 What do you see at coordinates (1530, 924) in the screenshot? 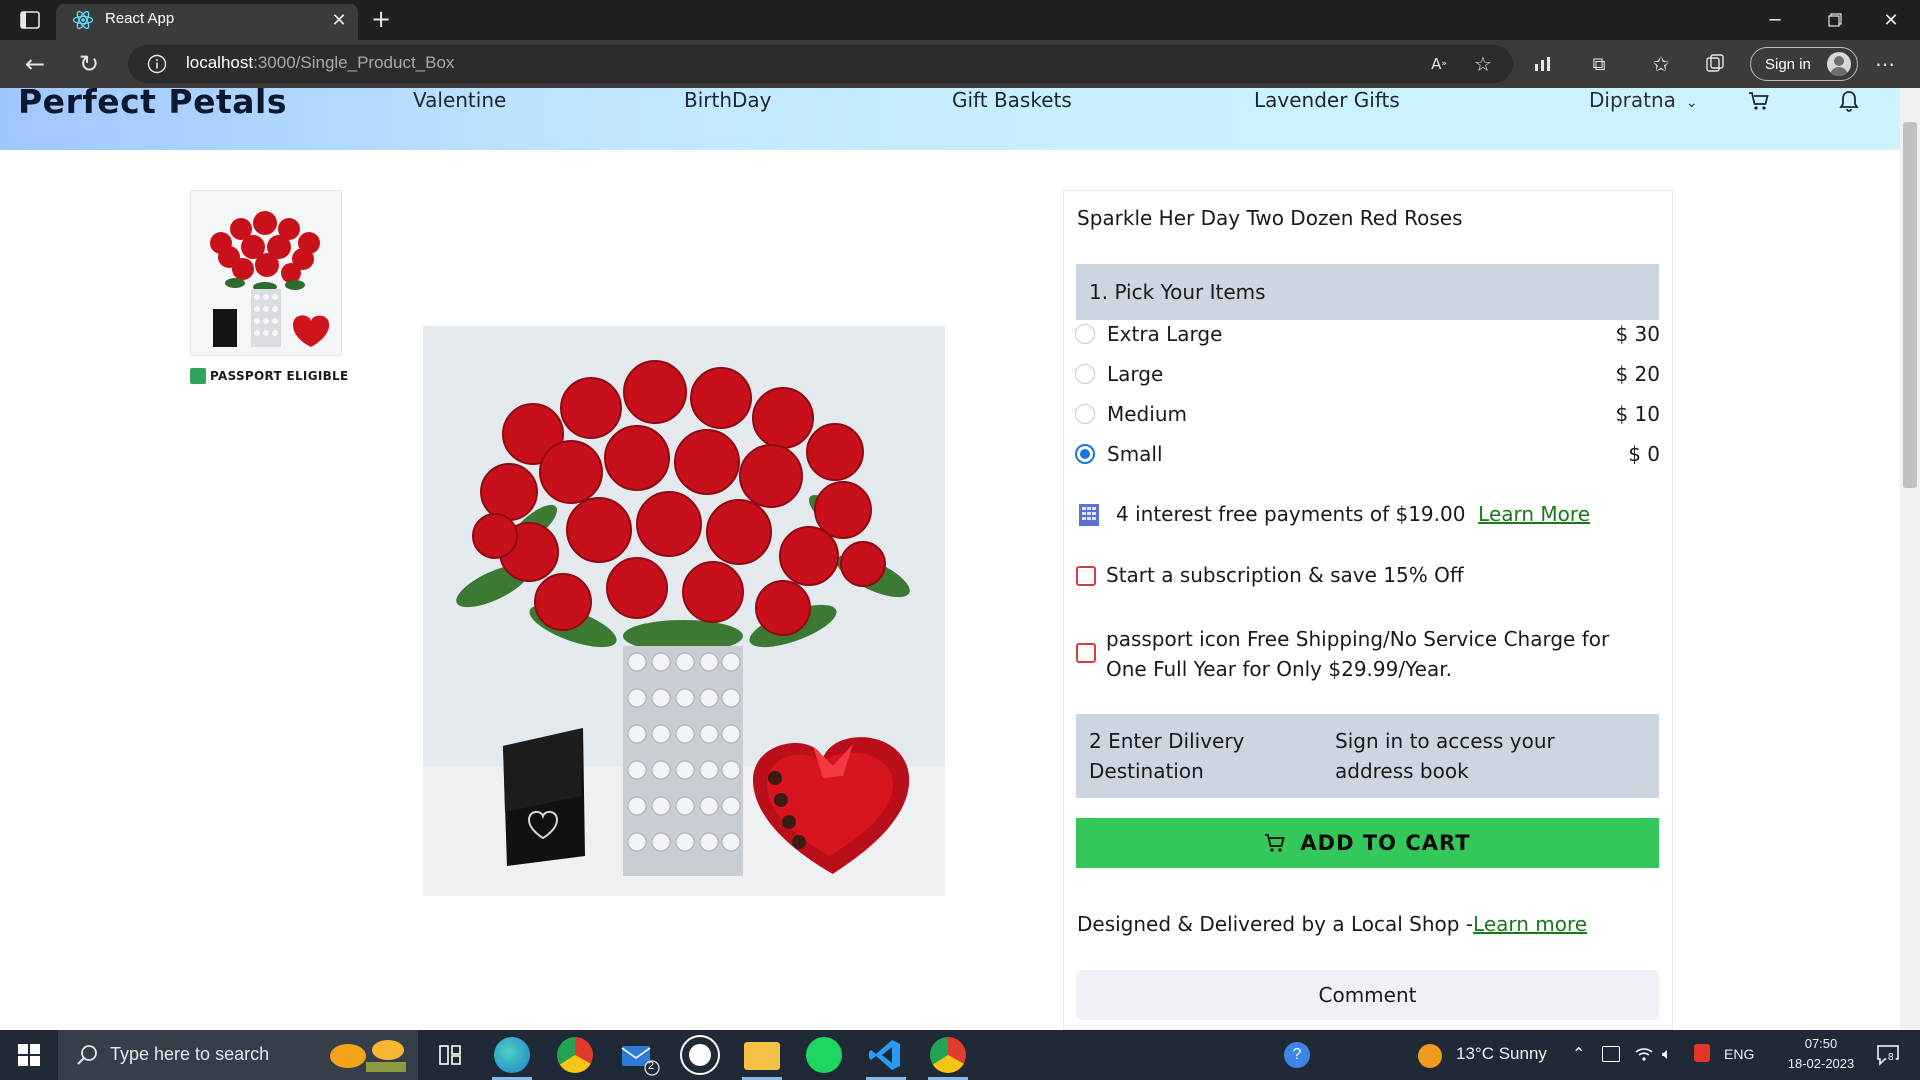
I see `local-shop-learn-more-link: Learn more` at bounding box center [1530, 924].